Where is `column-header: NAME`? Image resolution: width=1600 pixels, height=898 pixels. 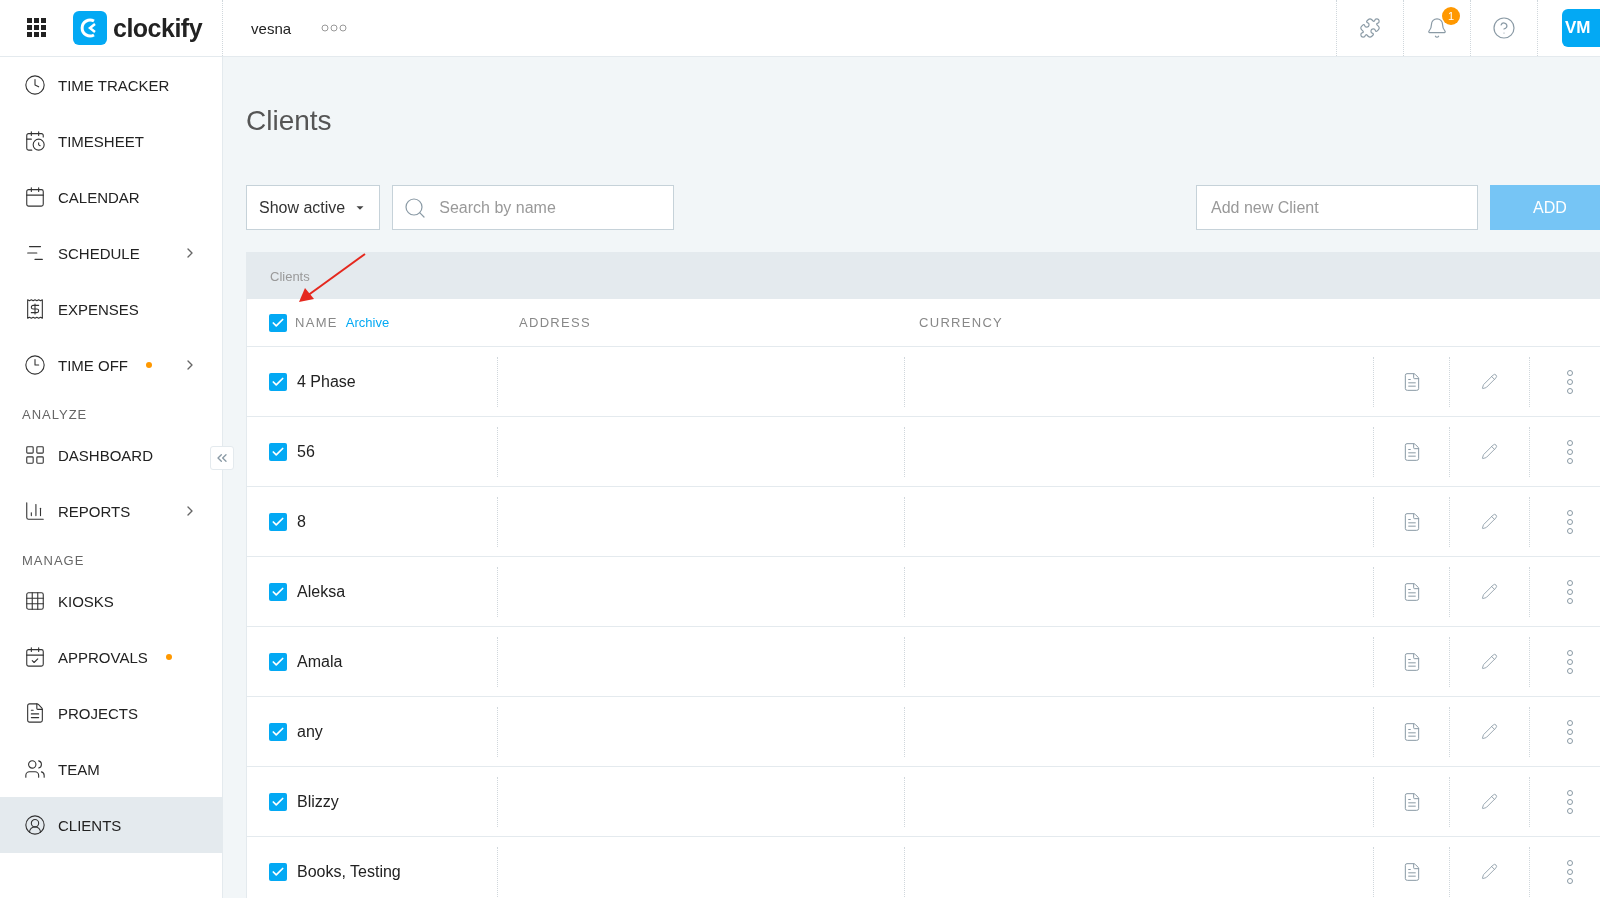 column-header: NAME is located at coordinates (316, 322).